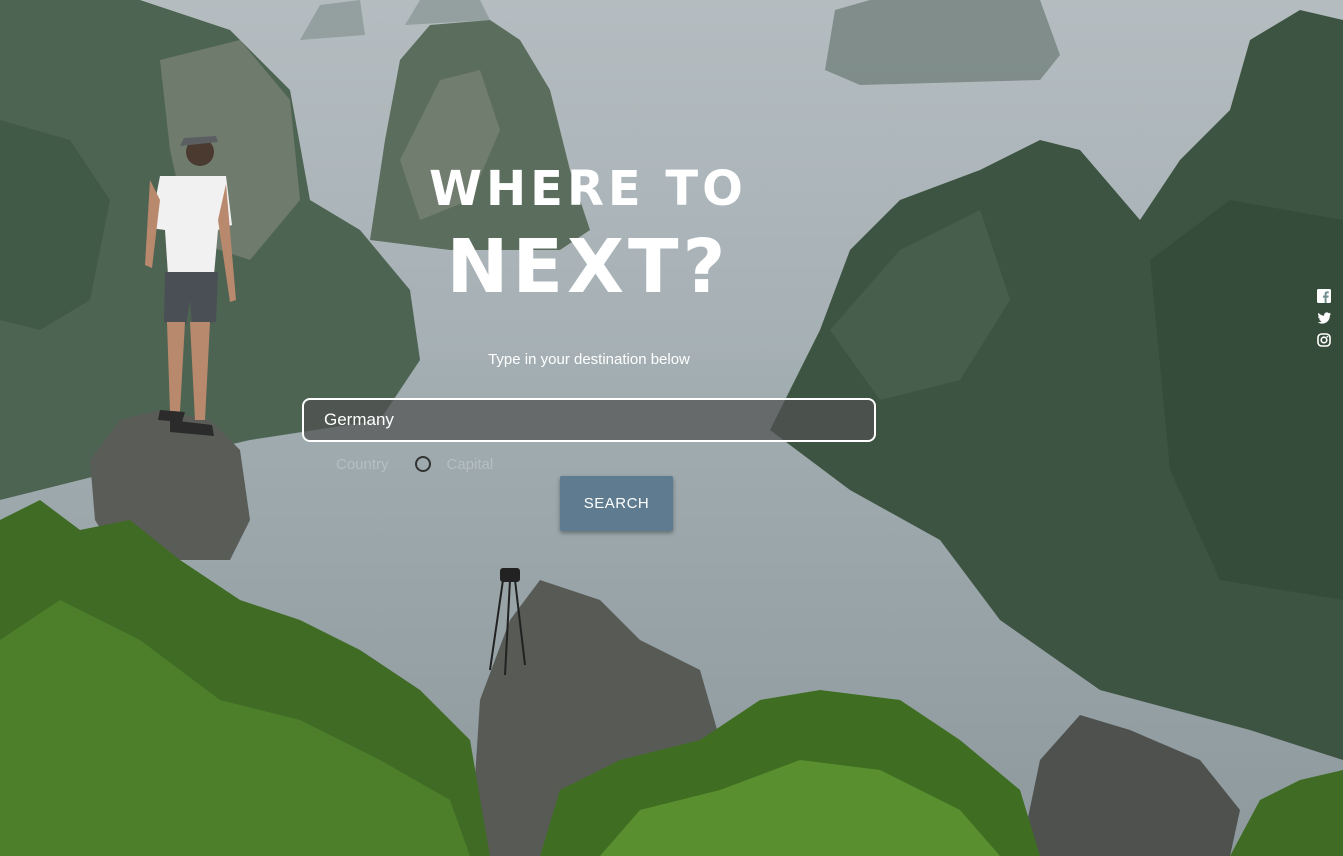  I want to click on hero-title-top: WHERE TO, so click(588, 189).